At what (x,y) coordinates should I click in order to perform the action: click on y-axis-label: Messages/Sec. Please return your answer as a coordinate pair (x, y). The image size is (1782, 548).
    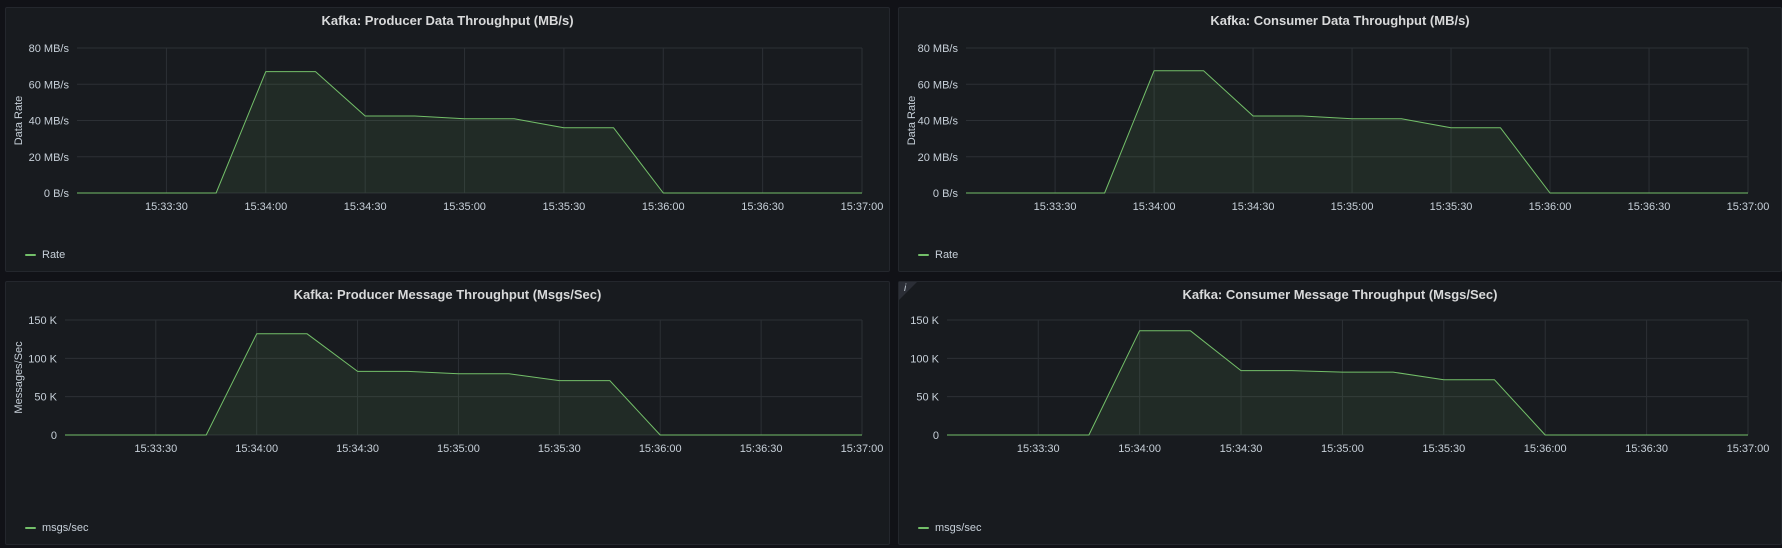
    Looking at the image, I should click on (19, 377).